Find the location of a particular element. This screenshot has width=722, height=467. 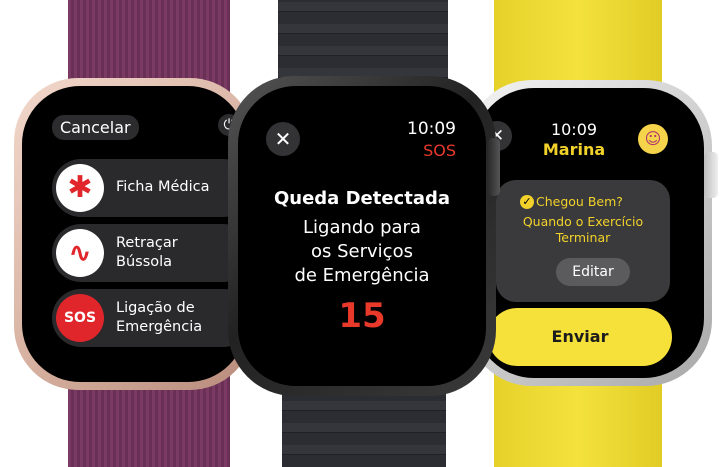

cancel-button: Cancelar is located at coordinates (95, 127).